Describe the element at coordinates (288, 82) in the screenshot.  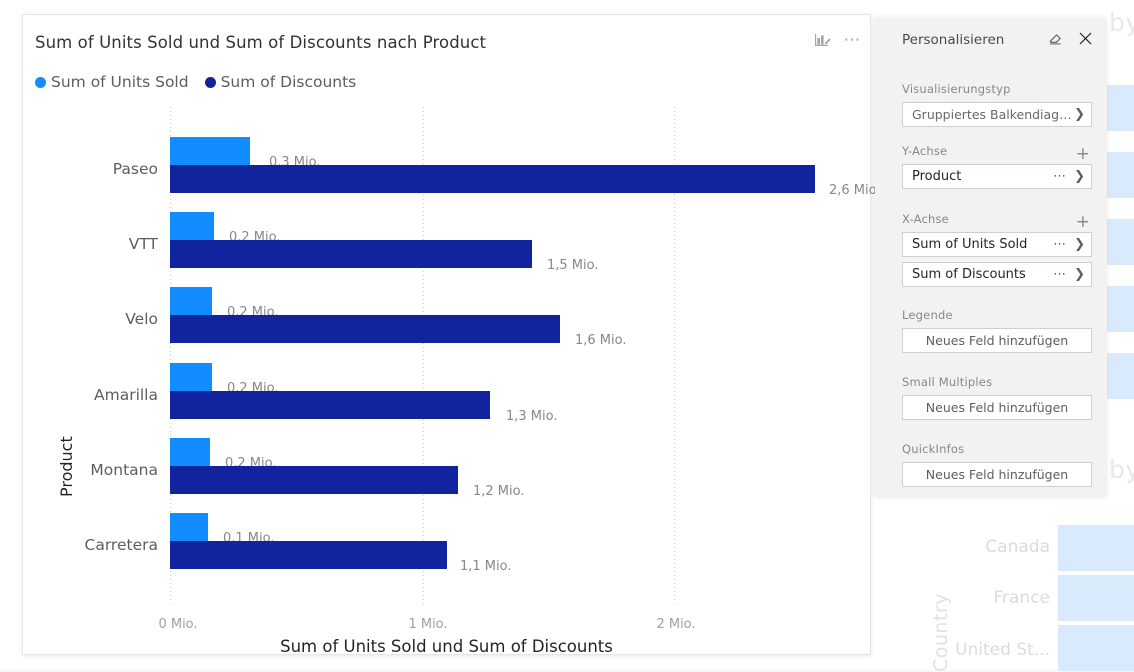
I see `legend-item-label: Sum of Discounts` at that location.